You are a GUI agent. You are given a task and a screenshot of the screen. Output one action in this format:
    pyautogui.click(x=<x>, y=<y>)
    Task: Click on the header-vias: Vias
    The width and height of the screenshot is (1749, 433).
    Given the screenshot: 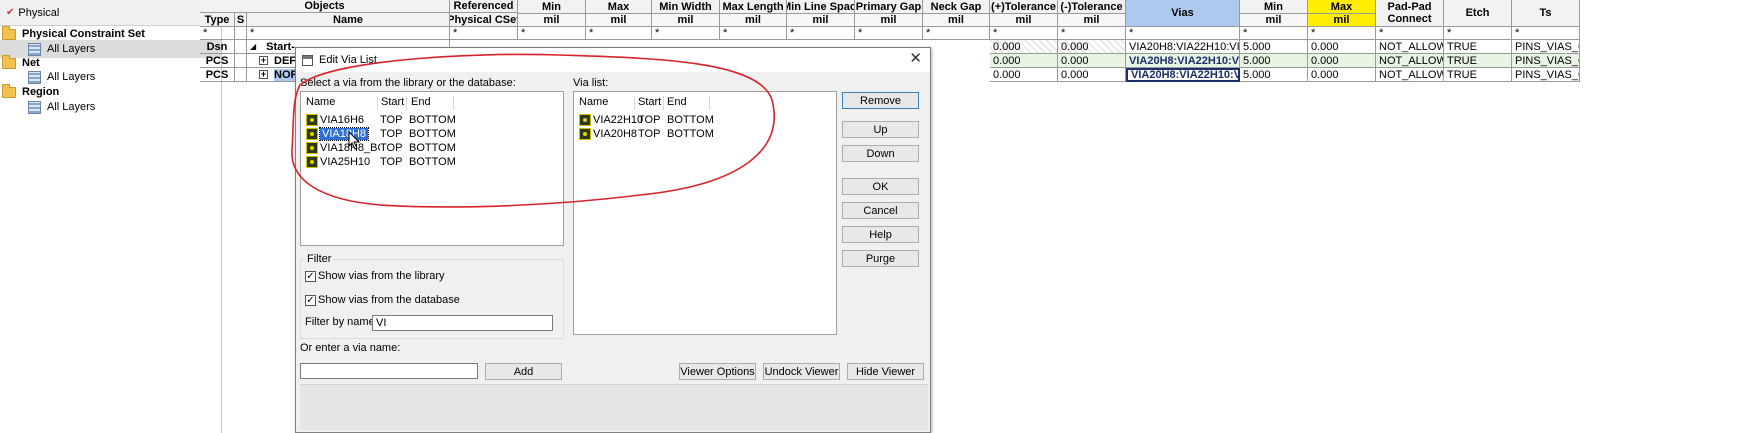 What is the action you would take?
    pyautogui.click(x=1183, y=13)
    